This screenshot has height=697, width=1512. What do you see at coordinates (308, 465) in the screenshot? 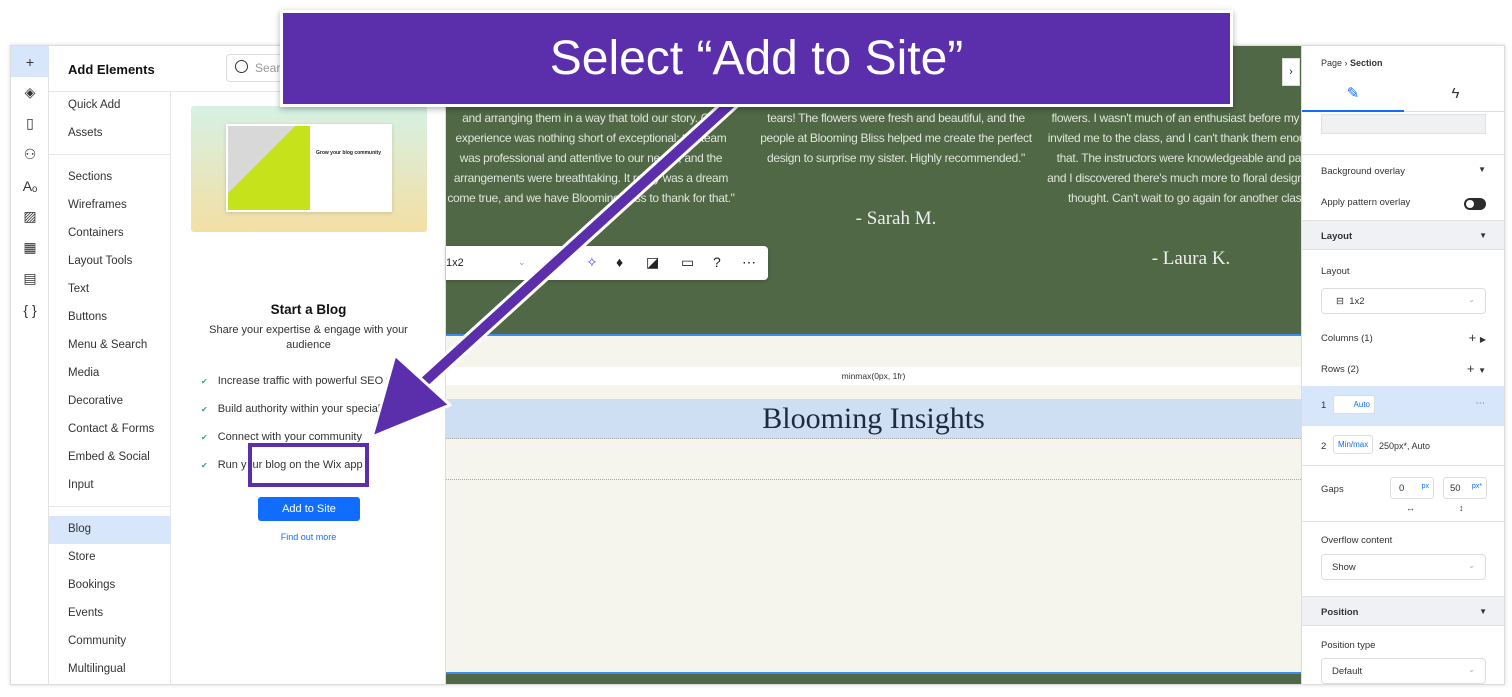
I see `highlight-box` at bounding box center [308, 465].